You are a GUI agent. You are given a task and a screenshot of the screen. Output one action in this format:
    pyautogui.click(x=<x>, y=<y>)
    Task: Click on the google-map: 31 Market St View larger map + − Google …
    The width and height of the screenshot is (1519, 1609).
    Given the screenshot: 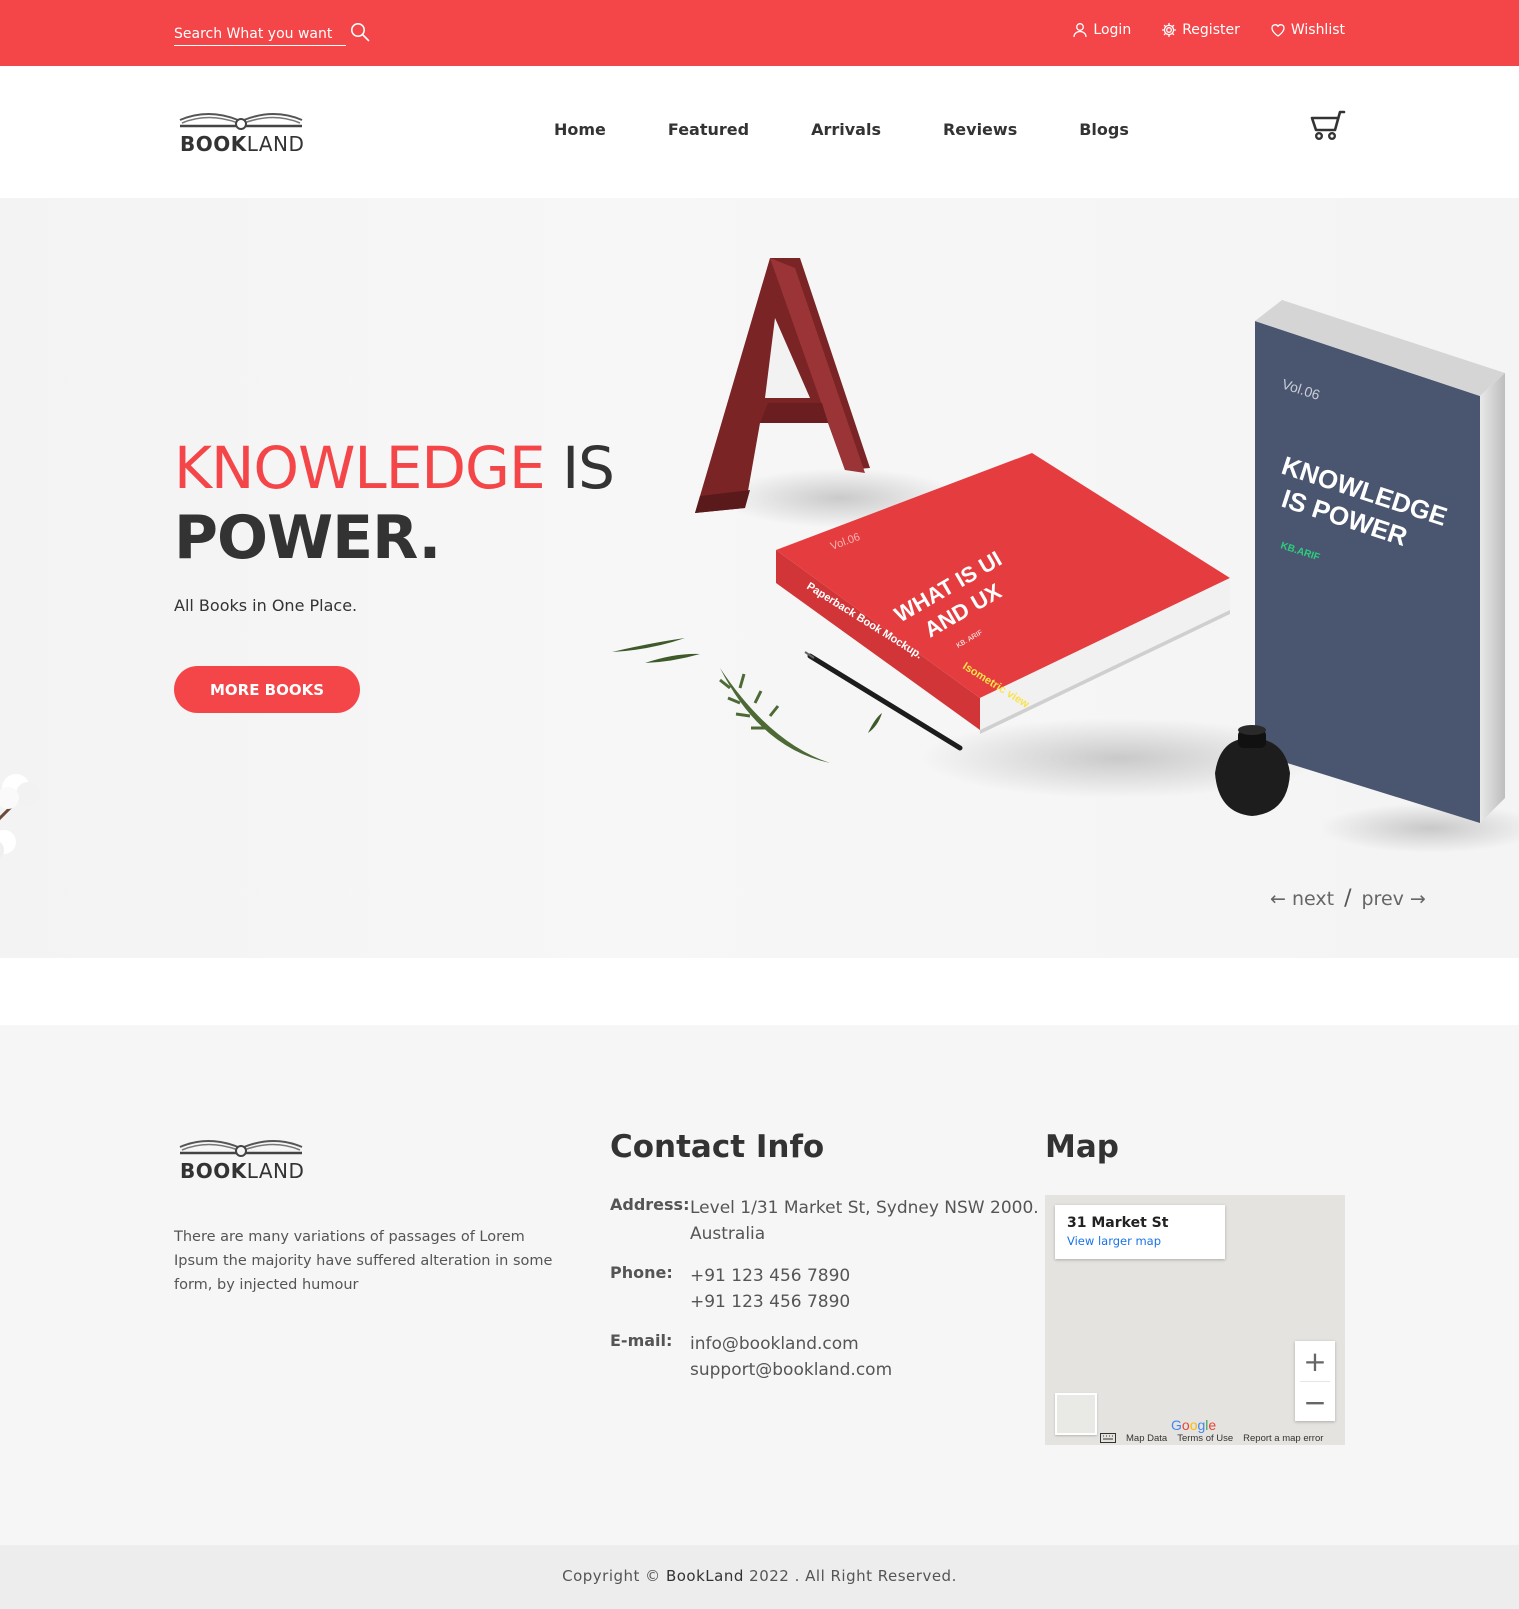 What is the action you would take?
    pyautogui.click(x=1195, y=1320)
    